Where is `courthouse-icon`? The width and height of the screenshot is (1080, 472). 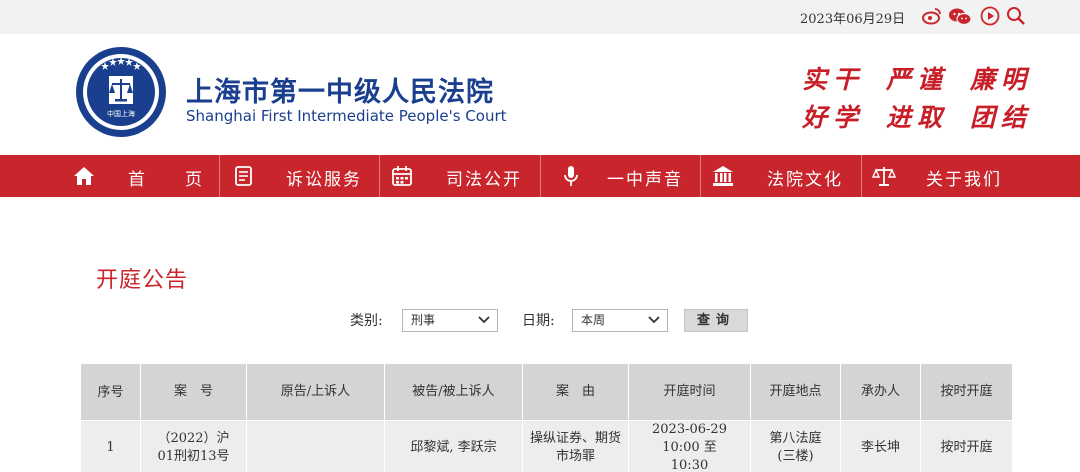 courthouse-icon is located at coordinates (723, 176).